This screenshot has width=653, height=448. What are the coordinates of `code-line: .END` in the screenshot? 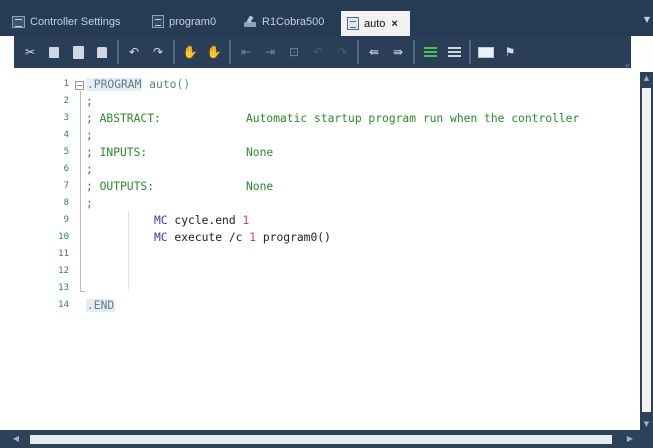 It's located at (101, 305).